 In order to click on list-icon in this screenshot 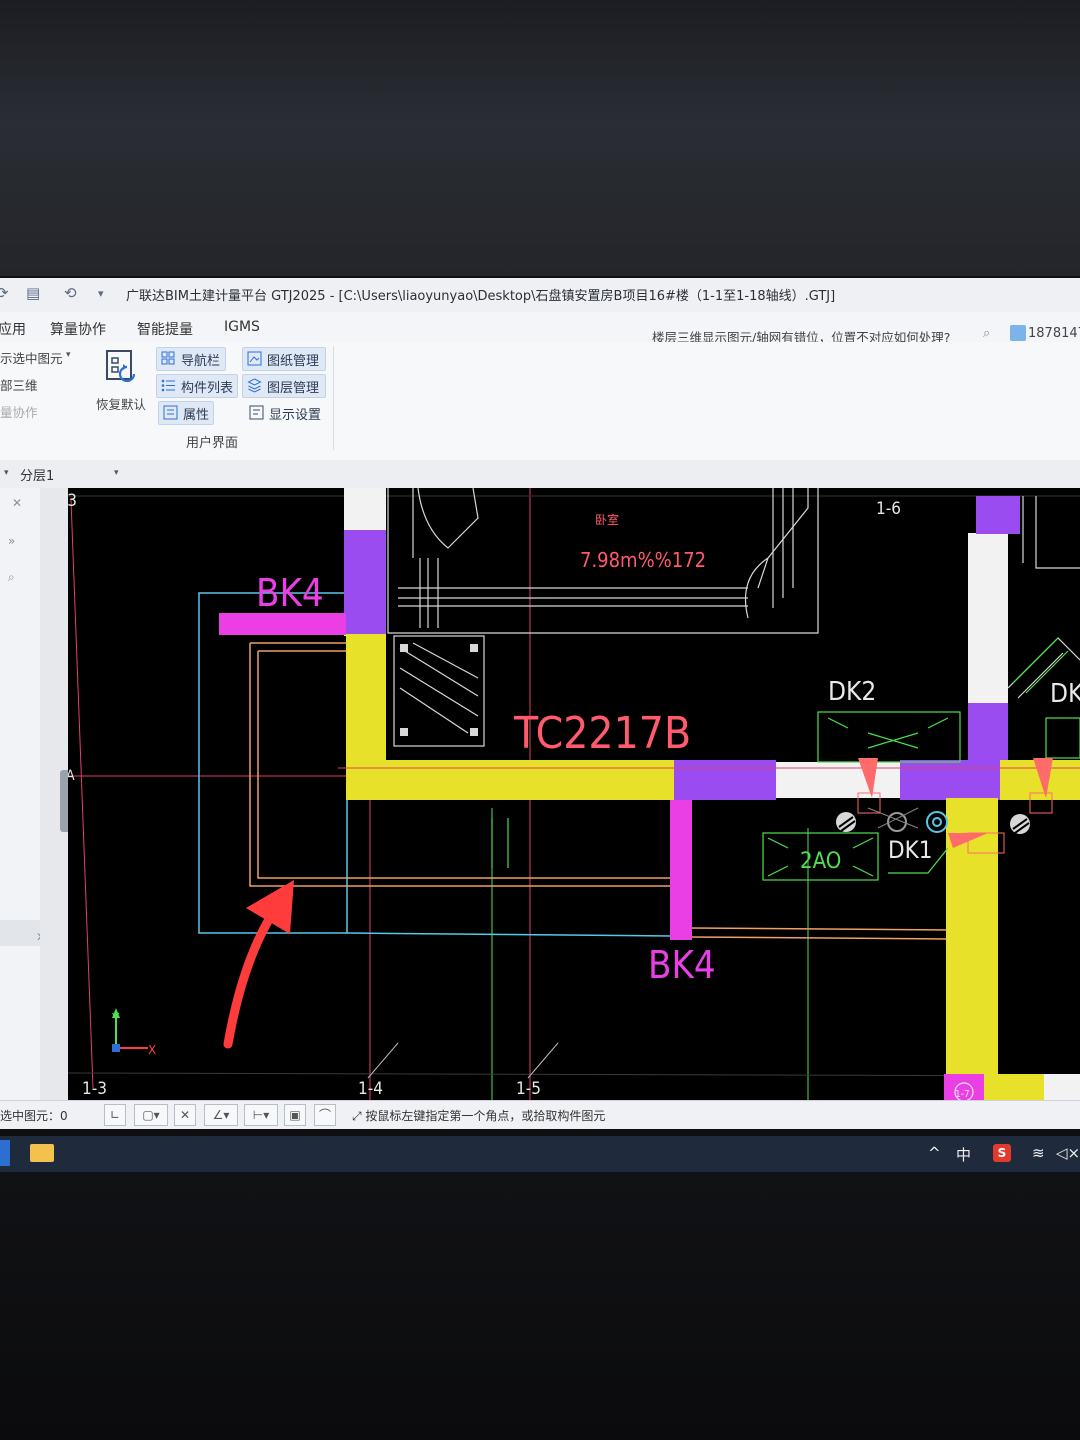, I will do `click(168, 385)`.